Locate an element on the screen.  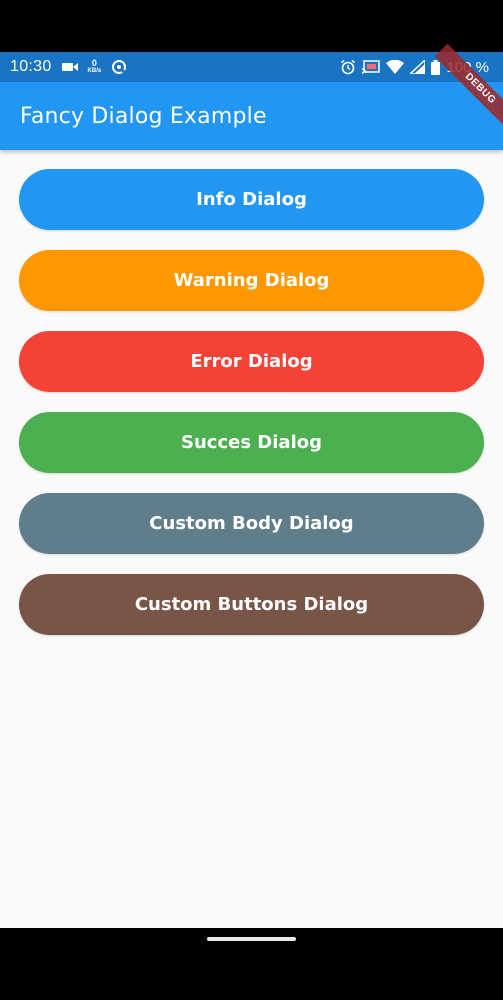
net-speed-value: 0 is located at coordinates (94, 63).